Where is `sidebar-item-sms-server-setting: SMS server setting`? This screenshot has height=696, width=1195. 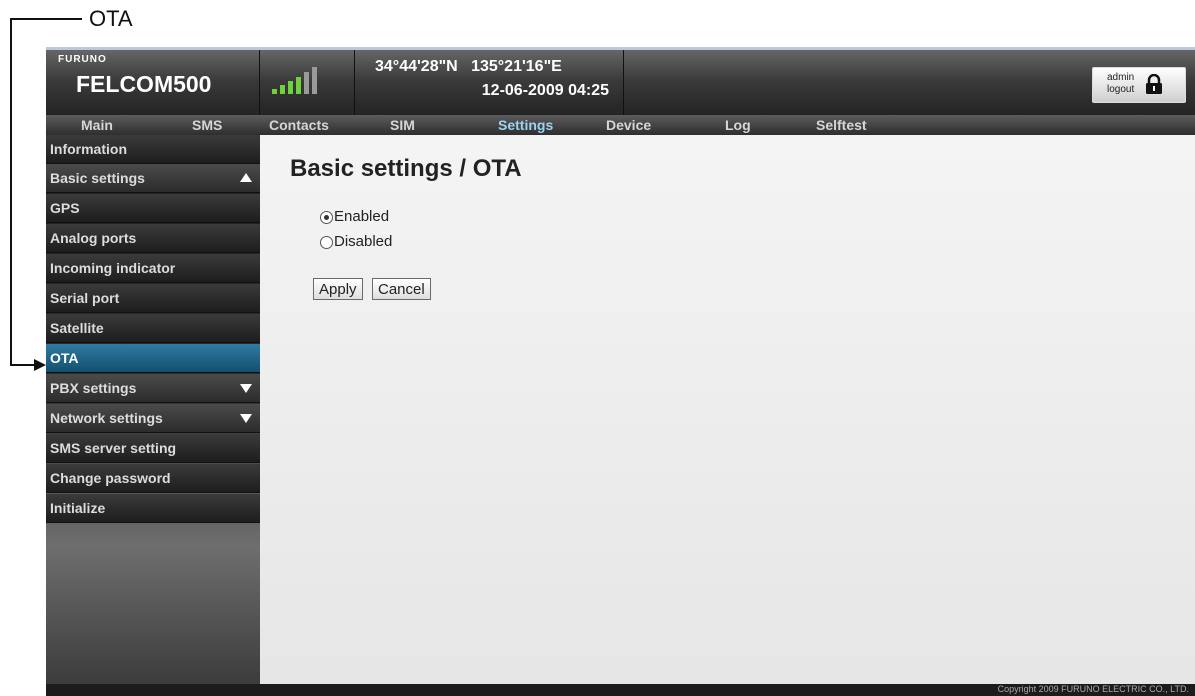
sidebar-item-sms-server-setting: SMS server setting is located at coordinates (153, 448).